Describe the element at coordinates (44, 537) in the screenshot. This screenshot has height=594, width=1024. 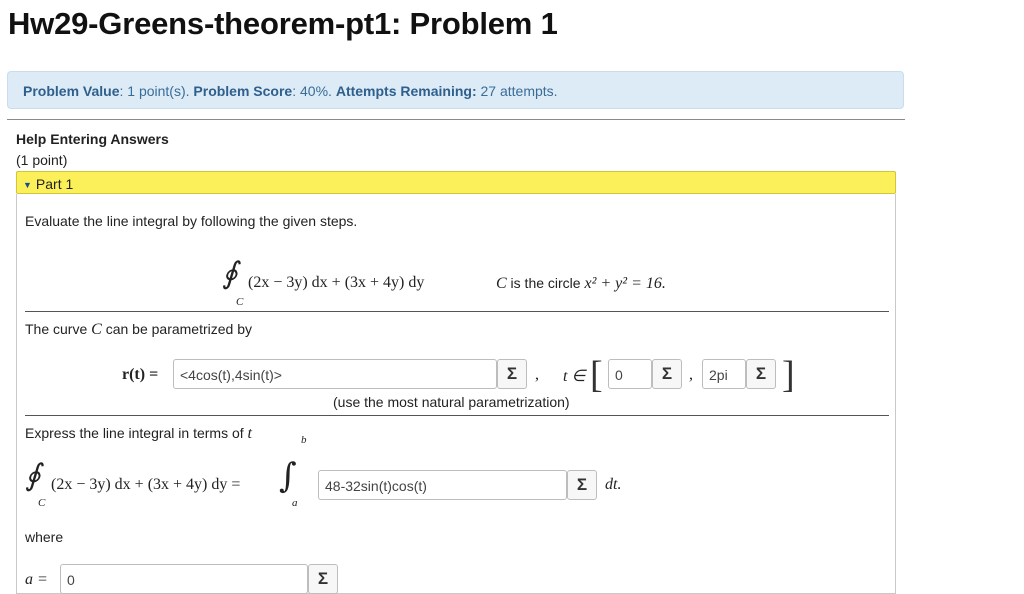
I see `where-text: where` at that location.